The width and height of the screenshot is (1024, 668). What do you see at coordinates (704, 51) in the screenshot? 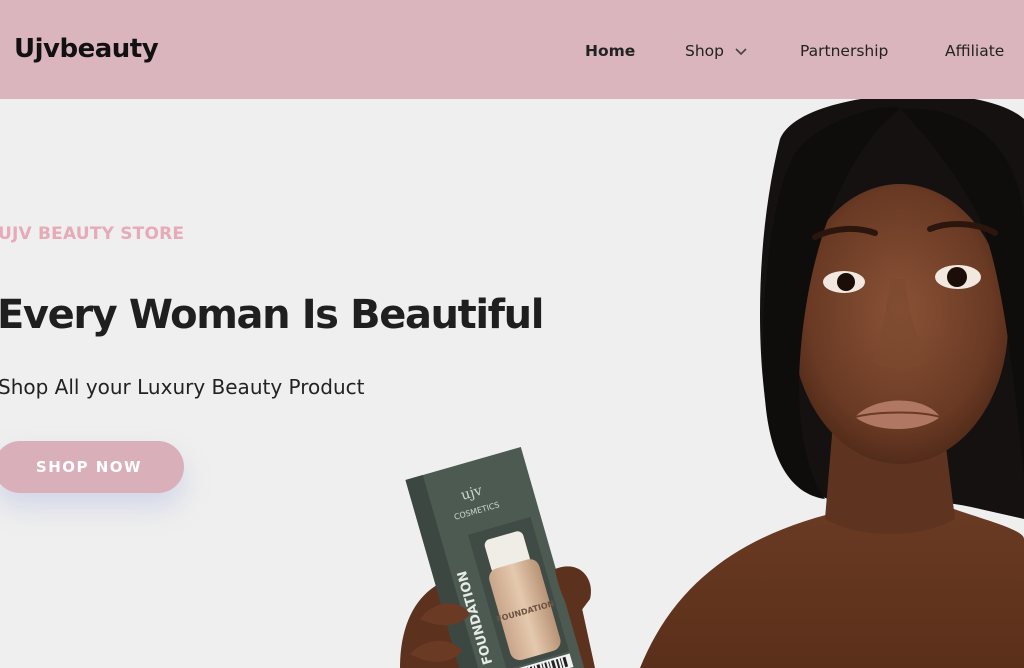
I see `nav-shop-label: Shop` at bounding box center [704, 51].